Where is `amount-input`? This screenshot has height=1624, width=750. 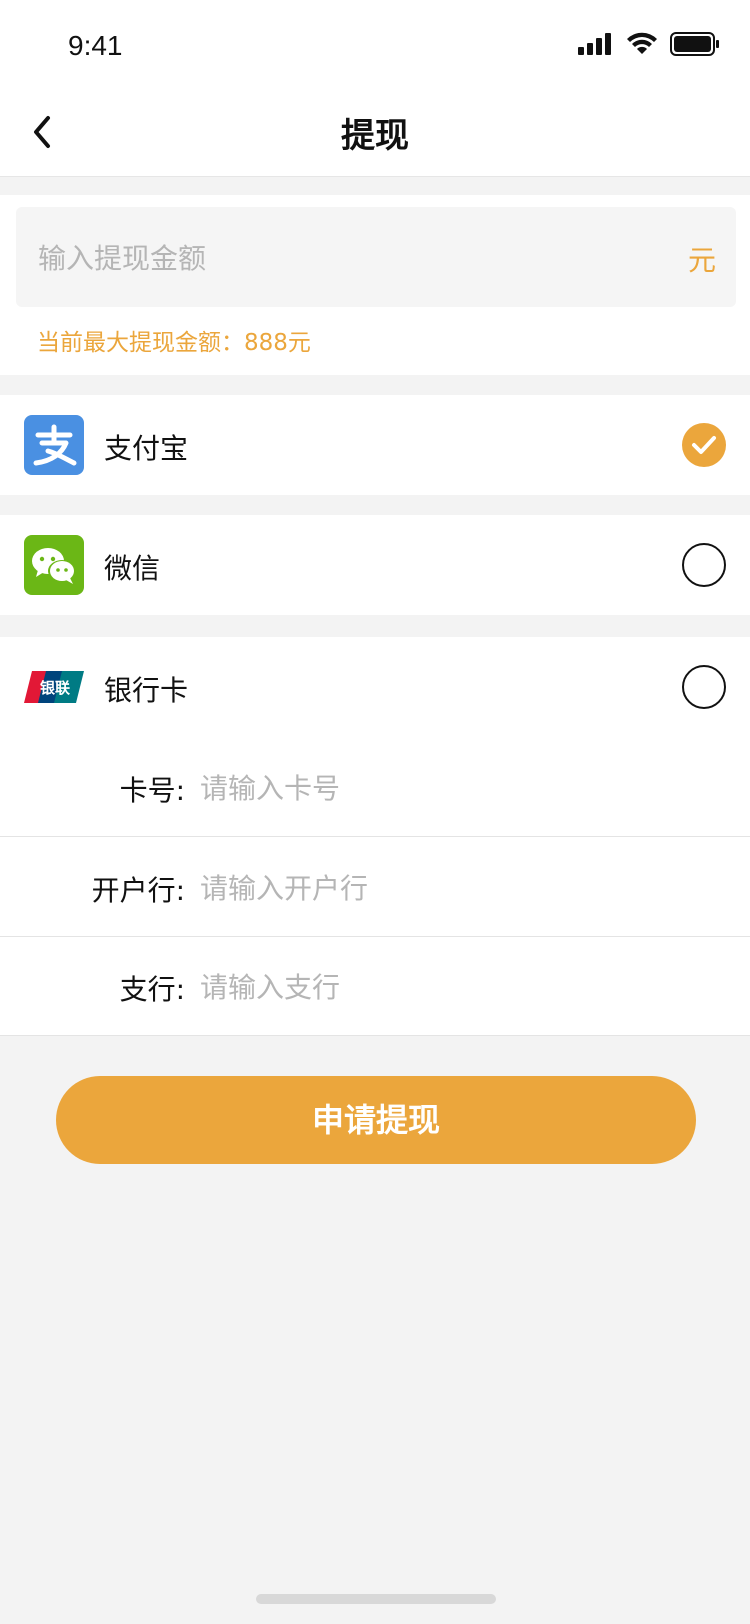 amount-input is located at coordinates (338, 258).